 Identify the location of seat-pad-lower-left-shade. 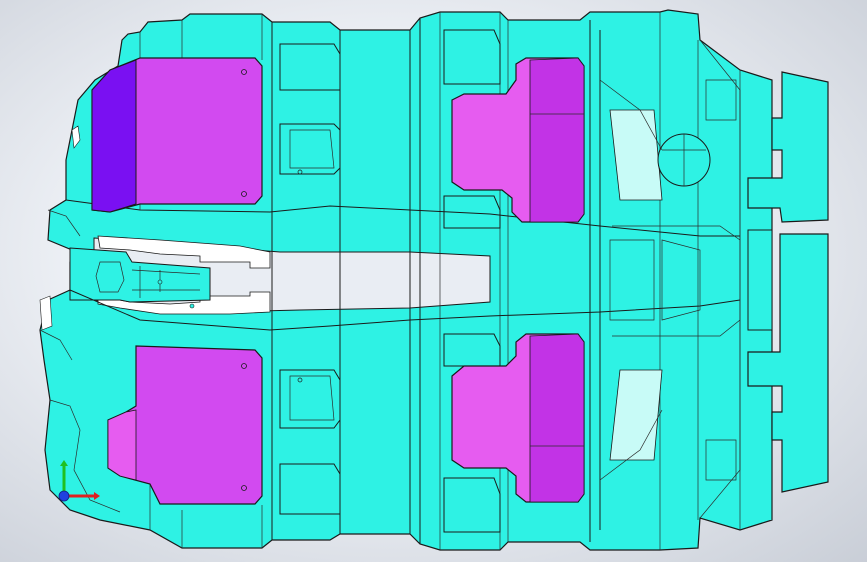
(122, 445).